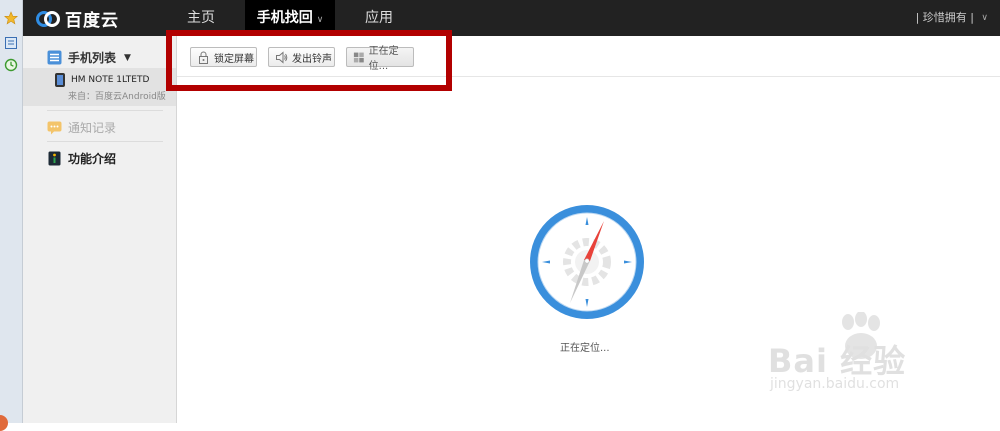  I want to click on nav-find-phone-label: 手机找回, so click(284, 18).